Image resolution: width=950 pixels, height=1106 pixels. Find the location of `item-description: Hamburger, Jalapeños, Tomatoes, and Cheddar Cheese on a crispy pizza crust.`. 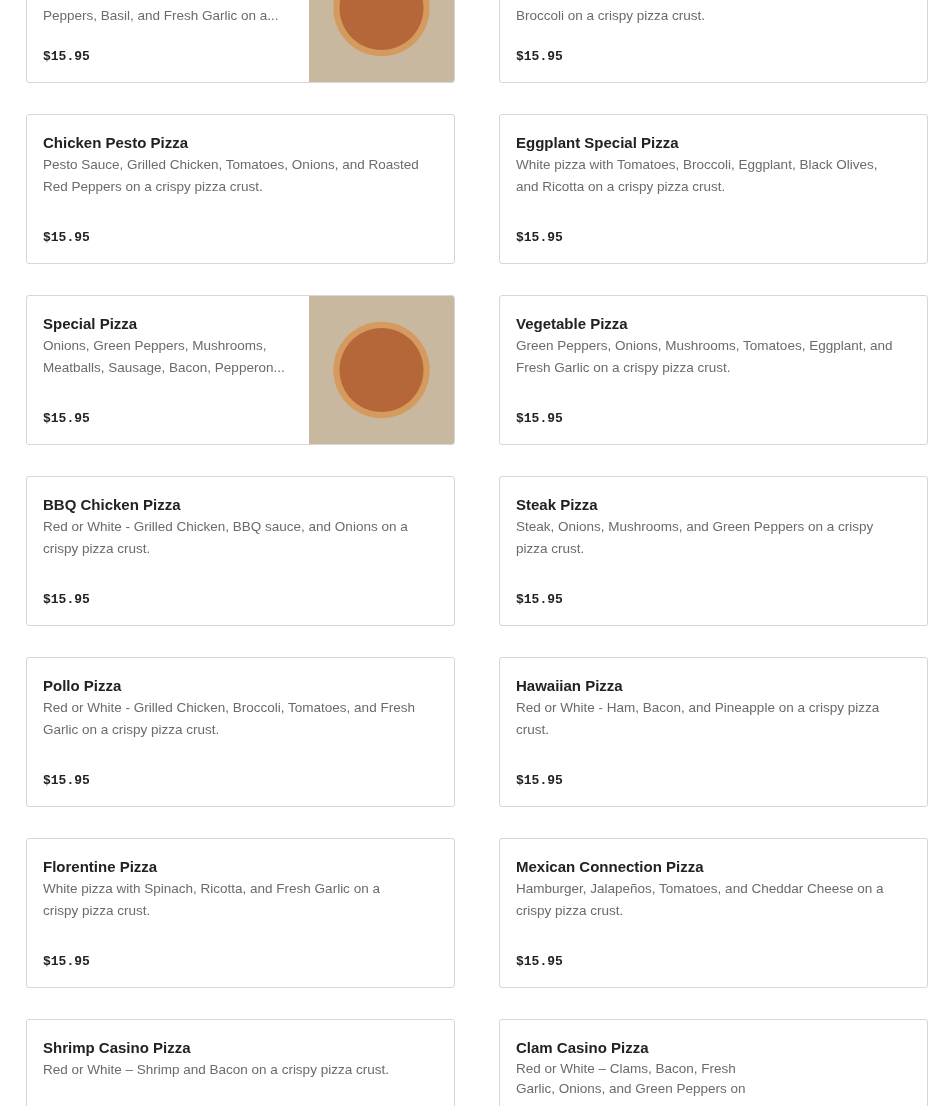

item-description: Hamburger, Jalapeños, Tomatoes, and Cheddar Cheese on a crispy pizza crust. is located at coordinates (700, 900).